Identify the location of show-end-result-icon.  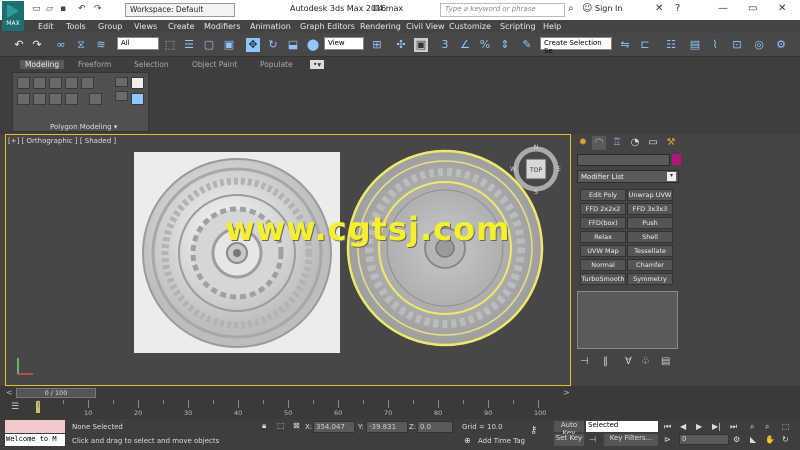
(137, 83).